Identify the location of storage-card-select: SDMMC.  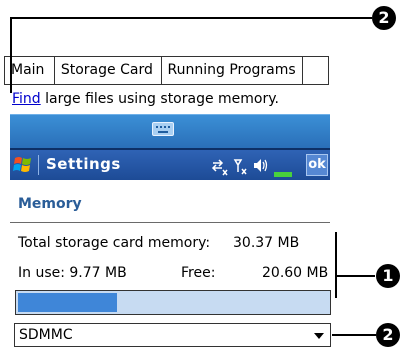
(172, 335).